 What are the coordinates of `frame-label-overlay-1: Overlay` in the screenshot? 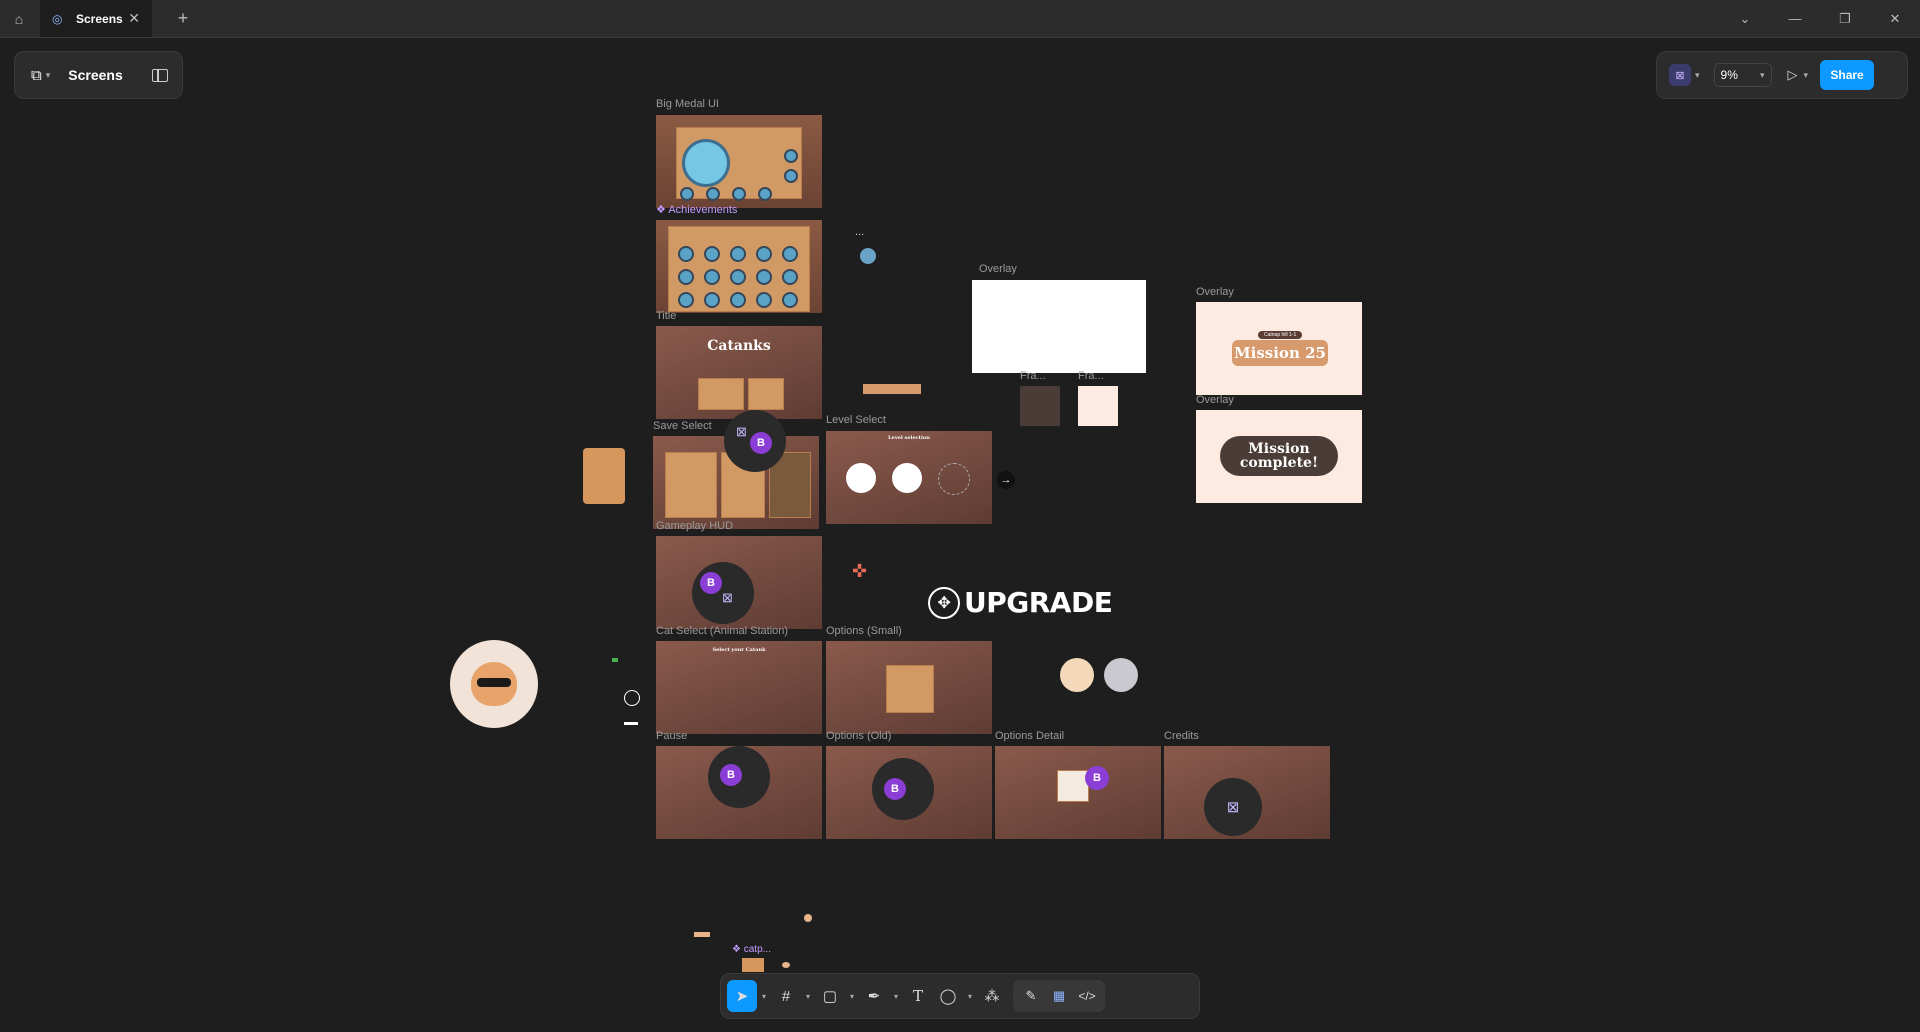 It's located at (998, 269).